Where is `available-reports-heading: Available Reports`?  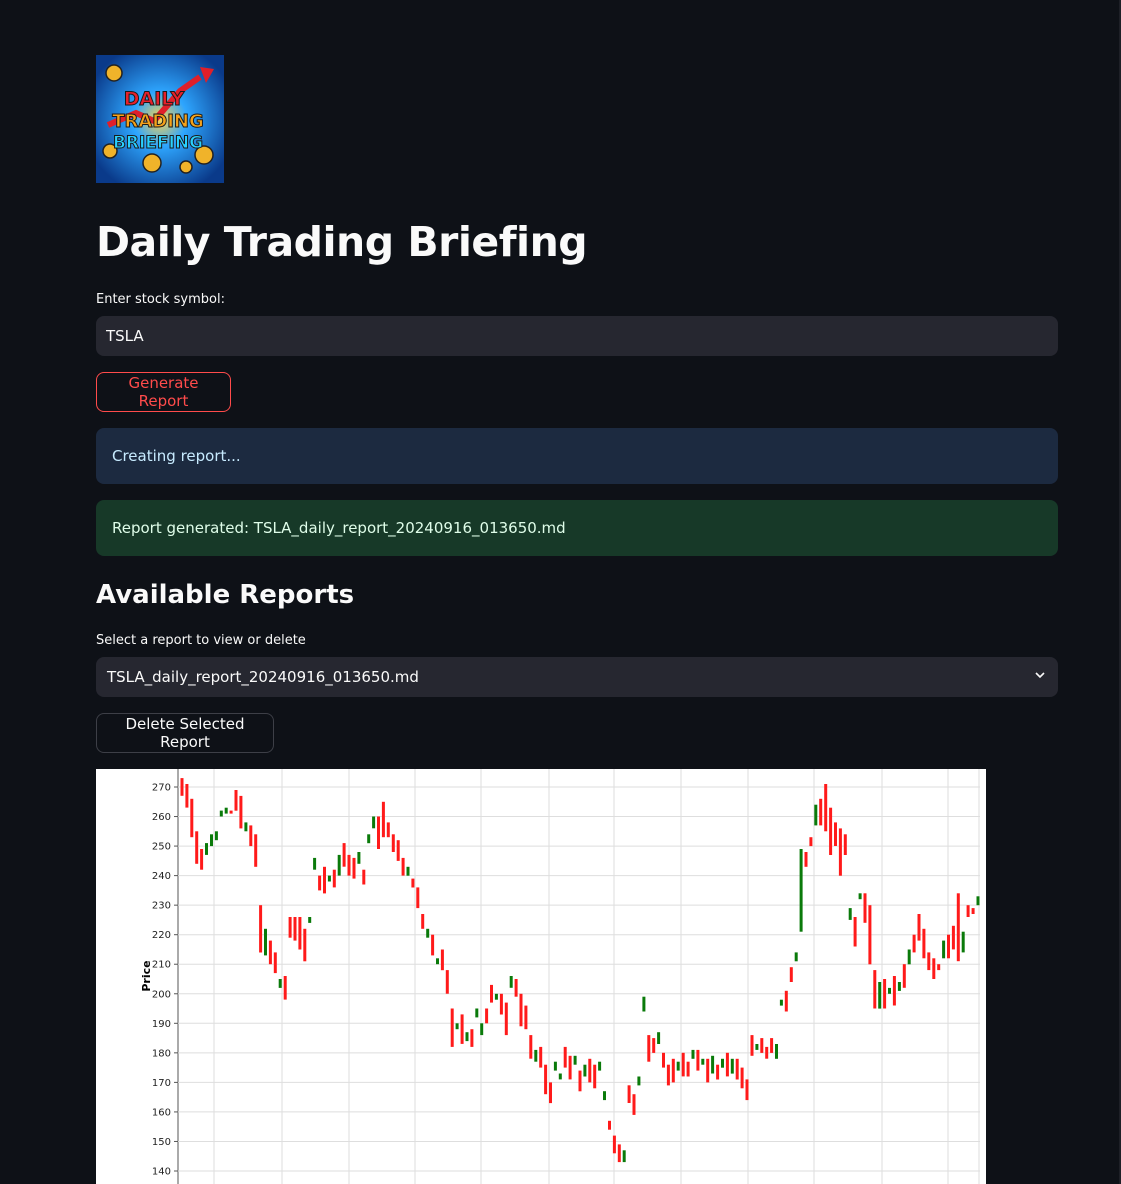
available-reports-heading: Available Reports is located at coordinates (225, 595).